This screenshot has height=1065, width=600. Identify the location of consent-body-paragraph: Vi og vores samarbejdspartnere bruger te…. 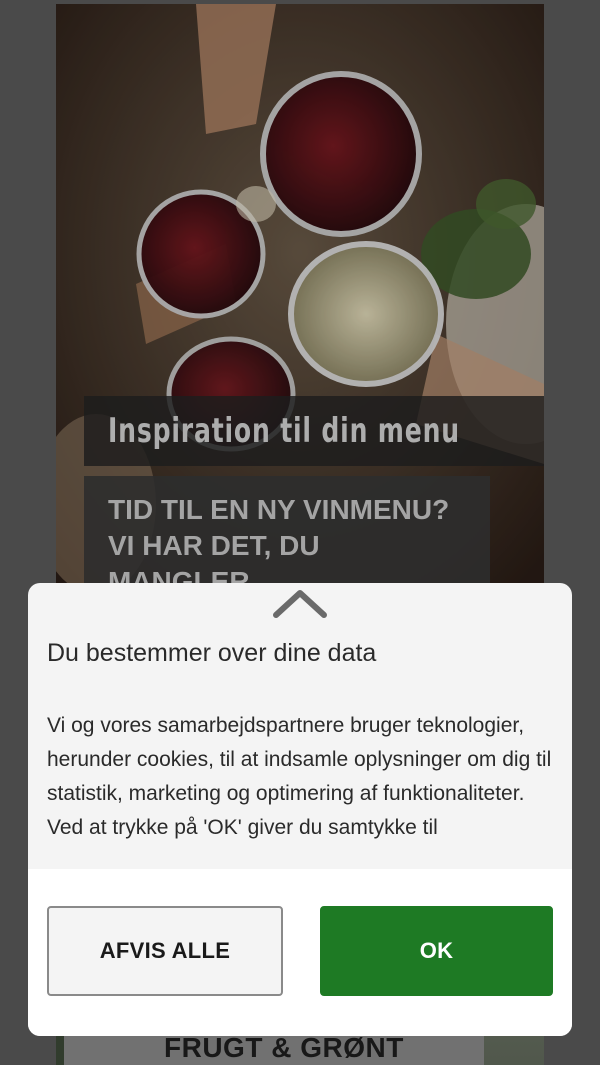
(299, 759).